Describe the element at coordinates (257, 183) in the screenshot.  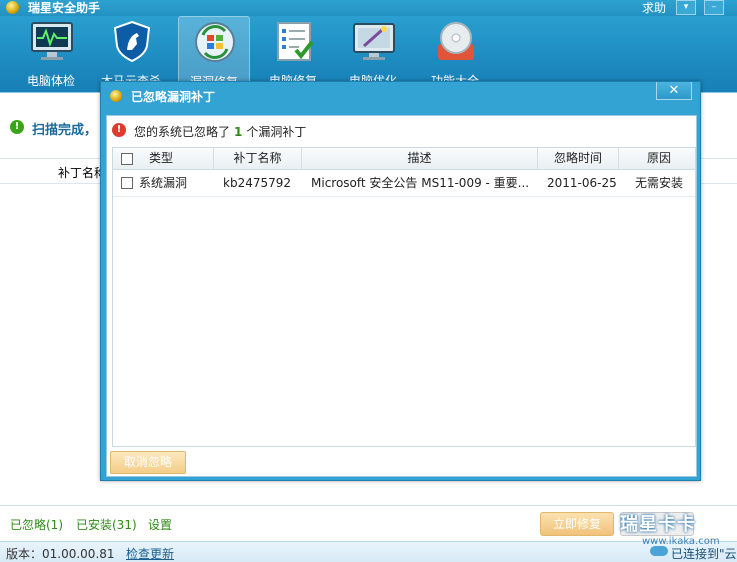
I see `cell-patch-name: kb2475792` at that location.